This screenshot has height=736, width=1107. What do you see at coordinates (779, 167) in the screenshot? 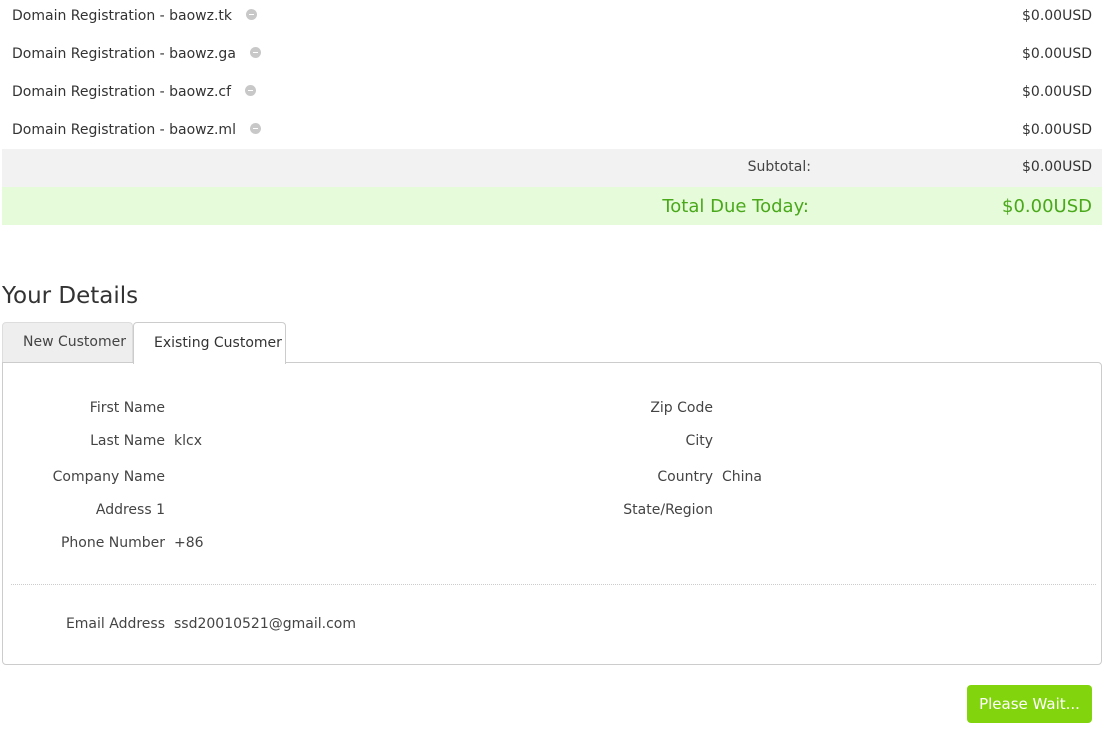
I see `subtotal-label: Subtotal:` at bounding box center [779, 167].